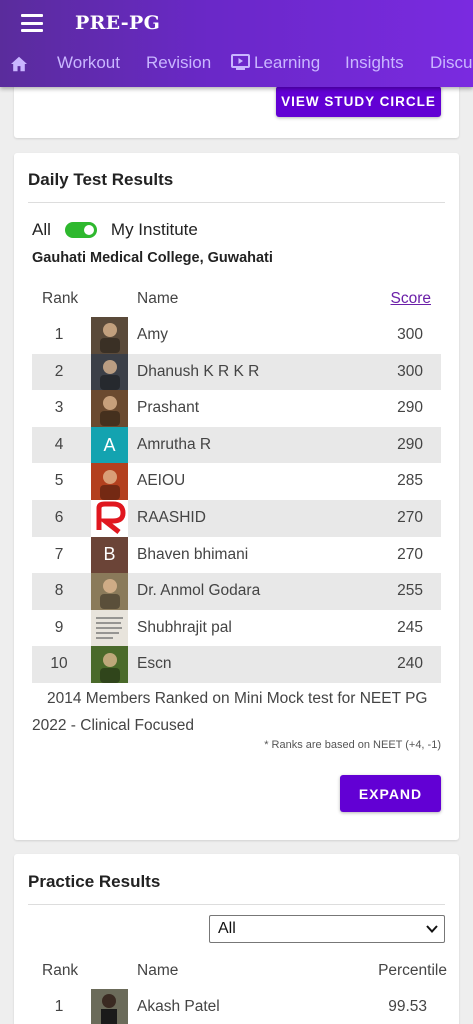  What do you see at coordinates (236, 335) in the screenshot?
I see `table-row: 1 Amy 300` at bounding box center [236, 335].